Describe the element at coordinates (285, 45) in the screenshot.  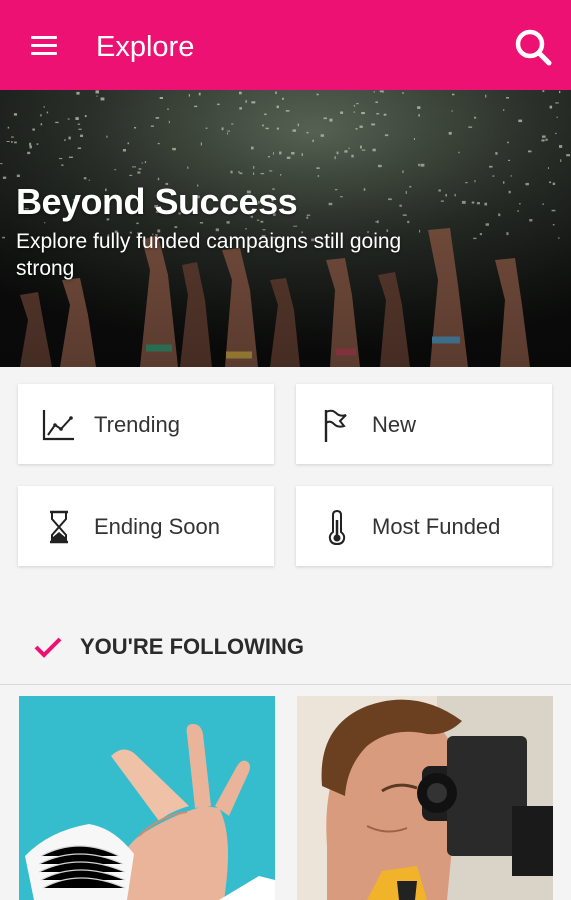
I see `app-bar: Explore` at that location.